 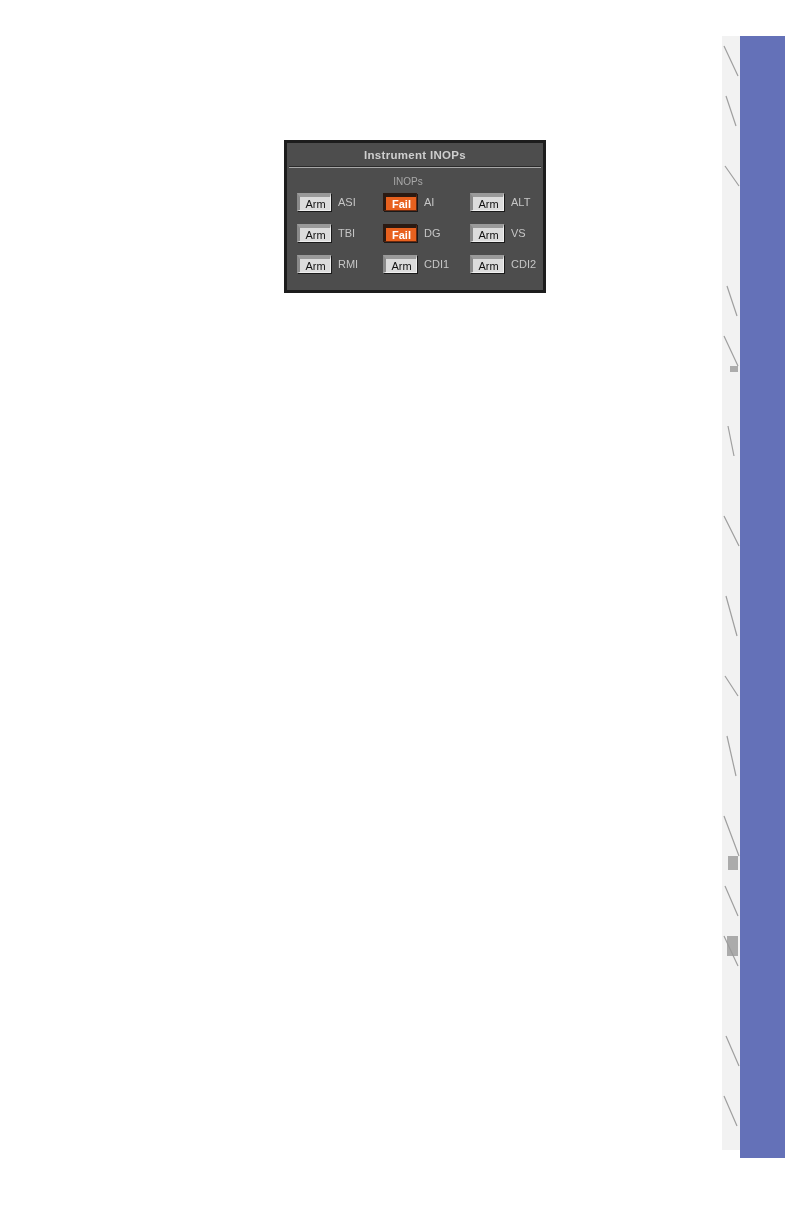 What do you see at coordinates (518, 233) in the screenshot?
I see `instrument-label: VS` at bounding box center [518, 233].